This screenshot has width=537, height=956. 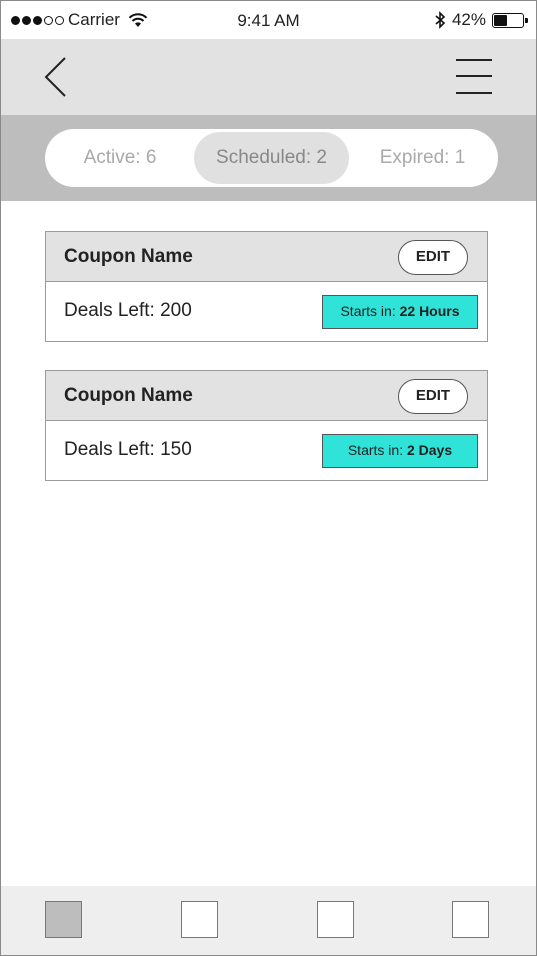 I want to click on starts-in-badge: Starts in: 22 Hours, so click(x=400, y=312).